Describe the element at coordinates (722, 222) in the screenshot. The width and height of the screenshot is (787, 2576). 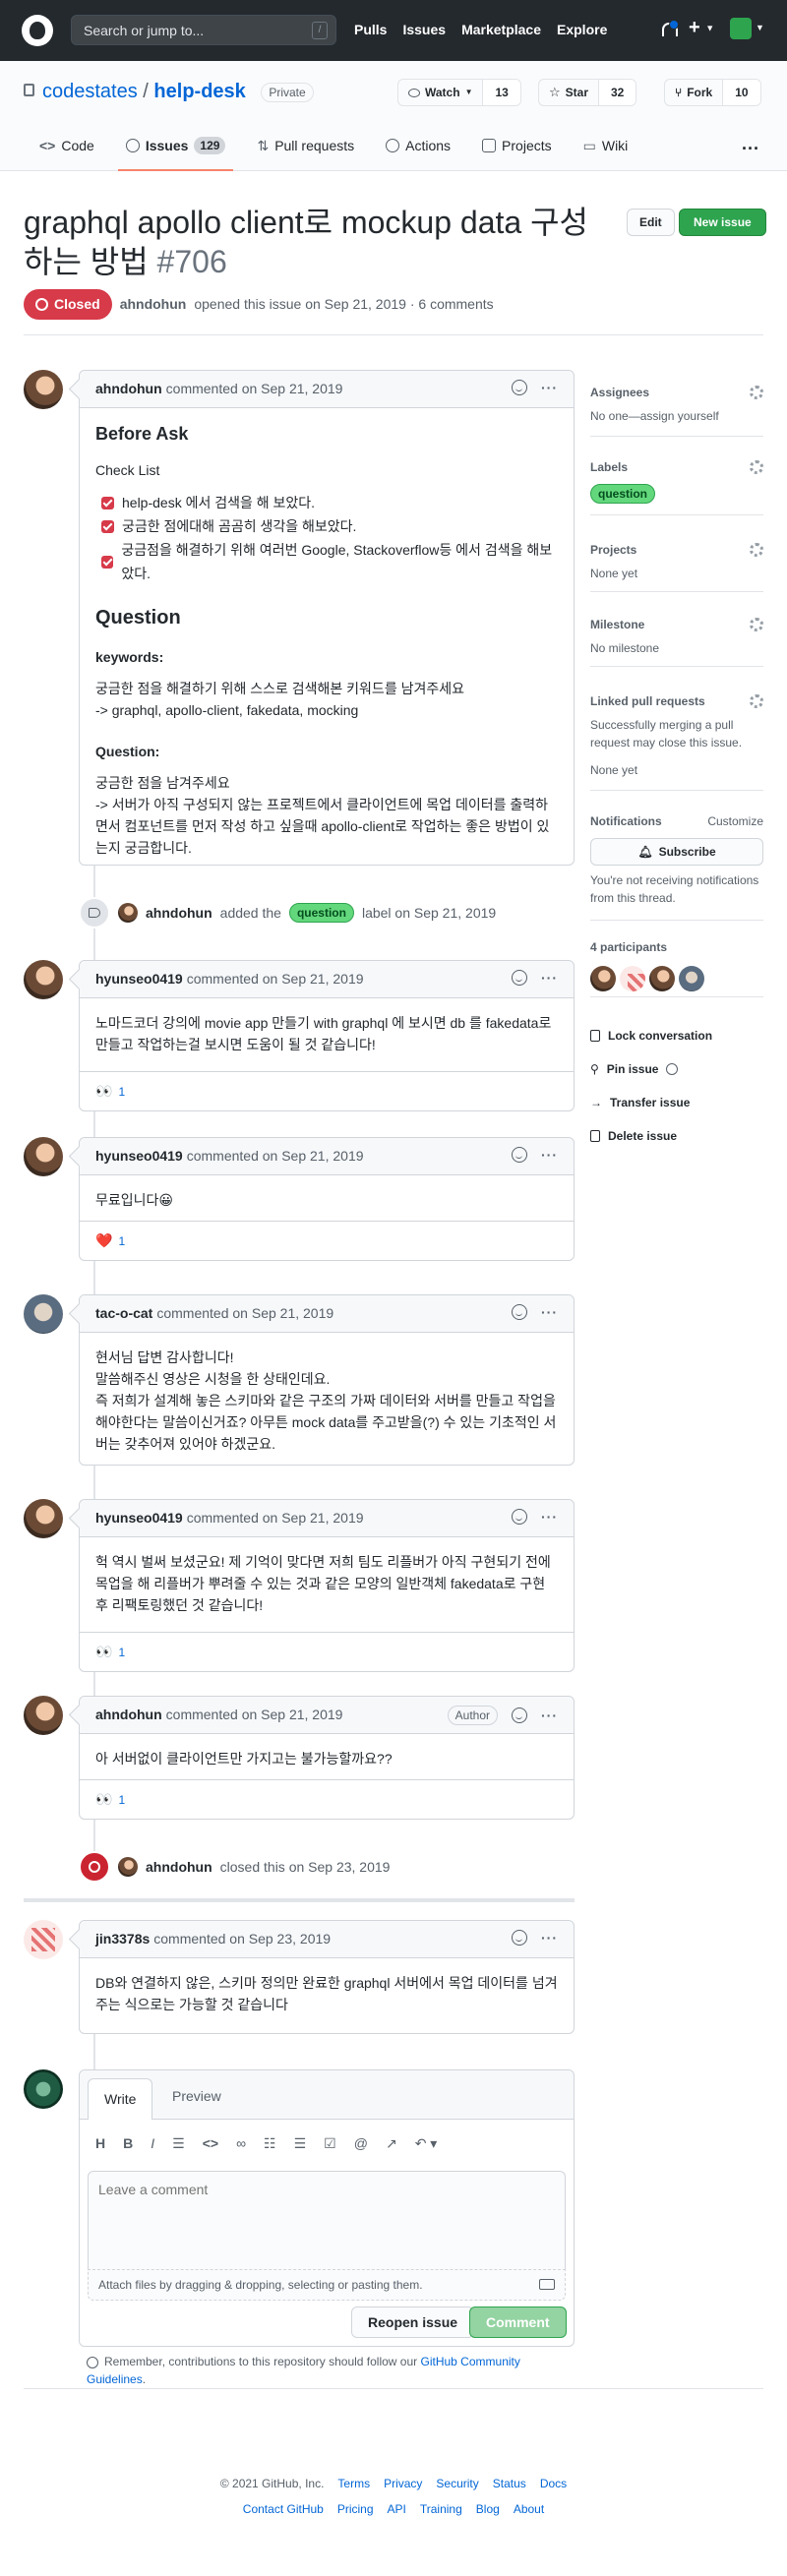
I see `new-issue-button: New issue` at that location.